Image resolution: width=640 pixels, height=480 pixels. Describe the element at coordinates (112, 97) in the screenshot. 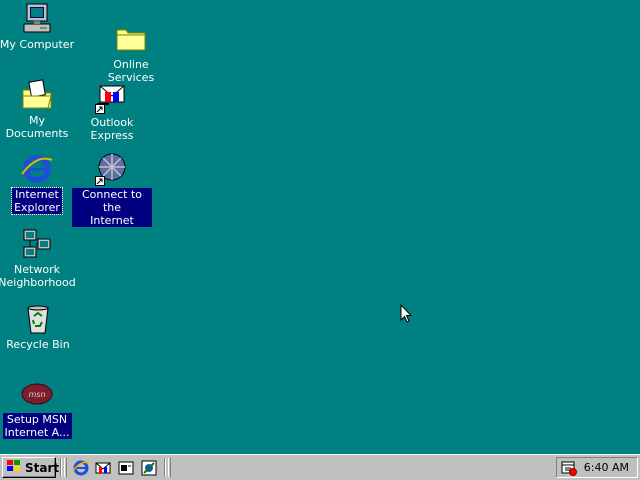

I see `outlook-express-icon` at that location.